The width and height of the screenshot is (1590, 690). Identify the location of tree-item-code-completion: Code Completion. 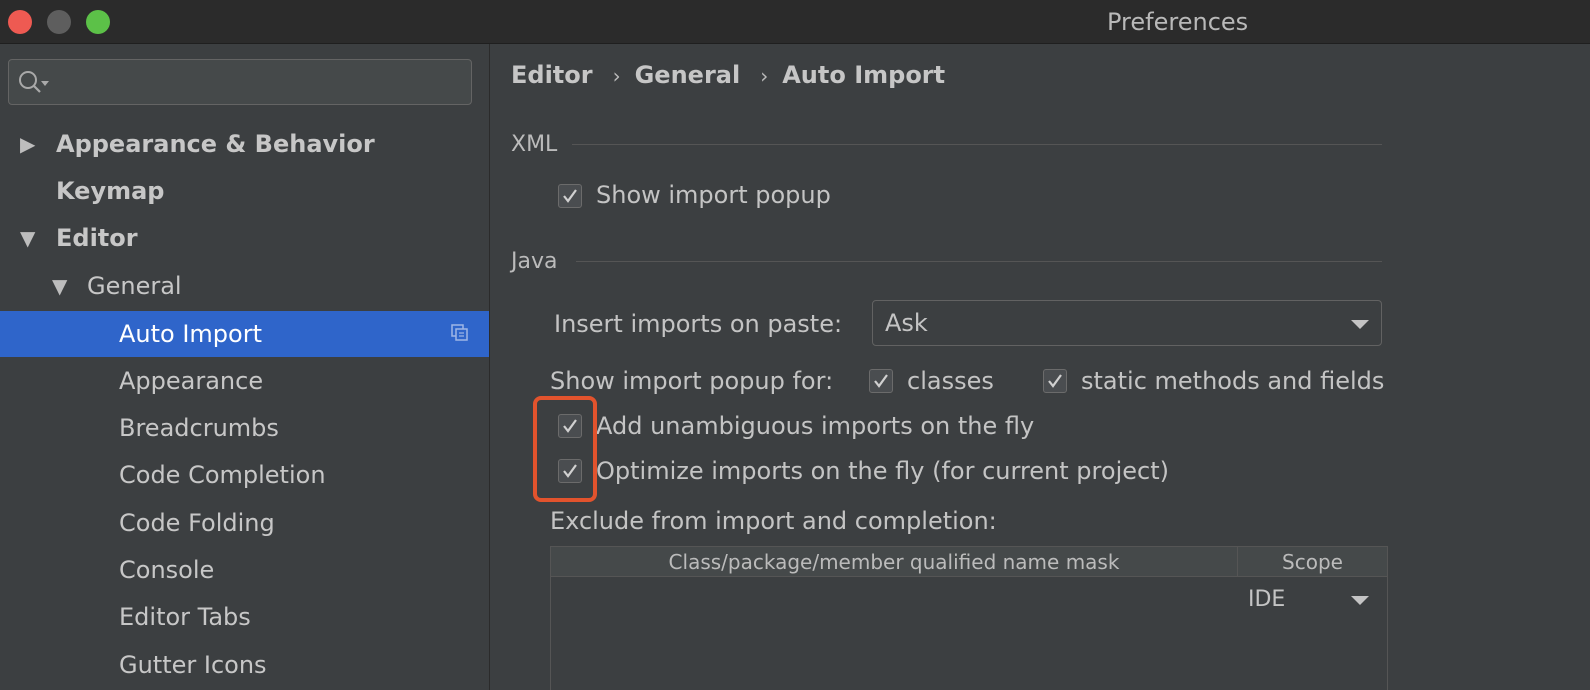
(244, 475).